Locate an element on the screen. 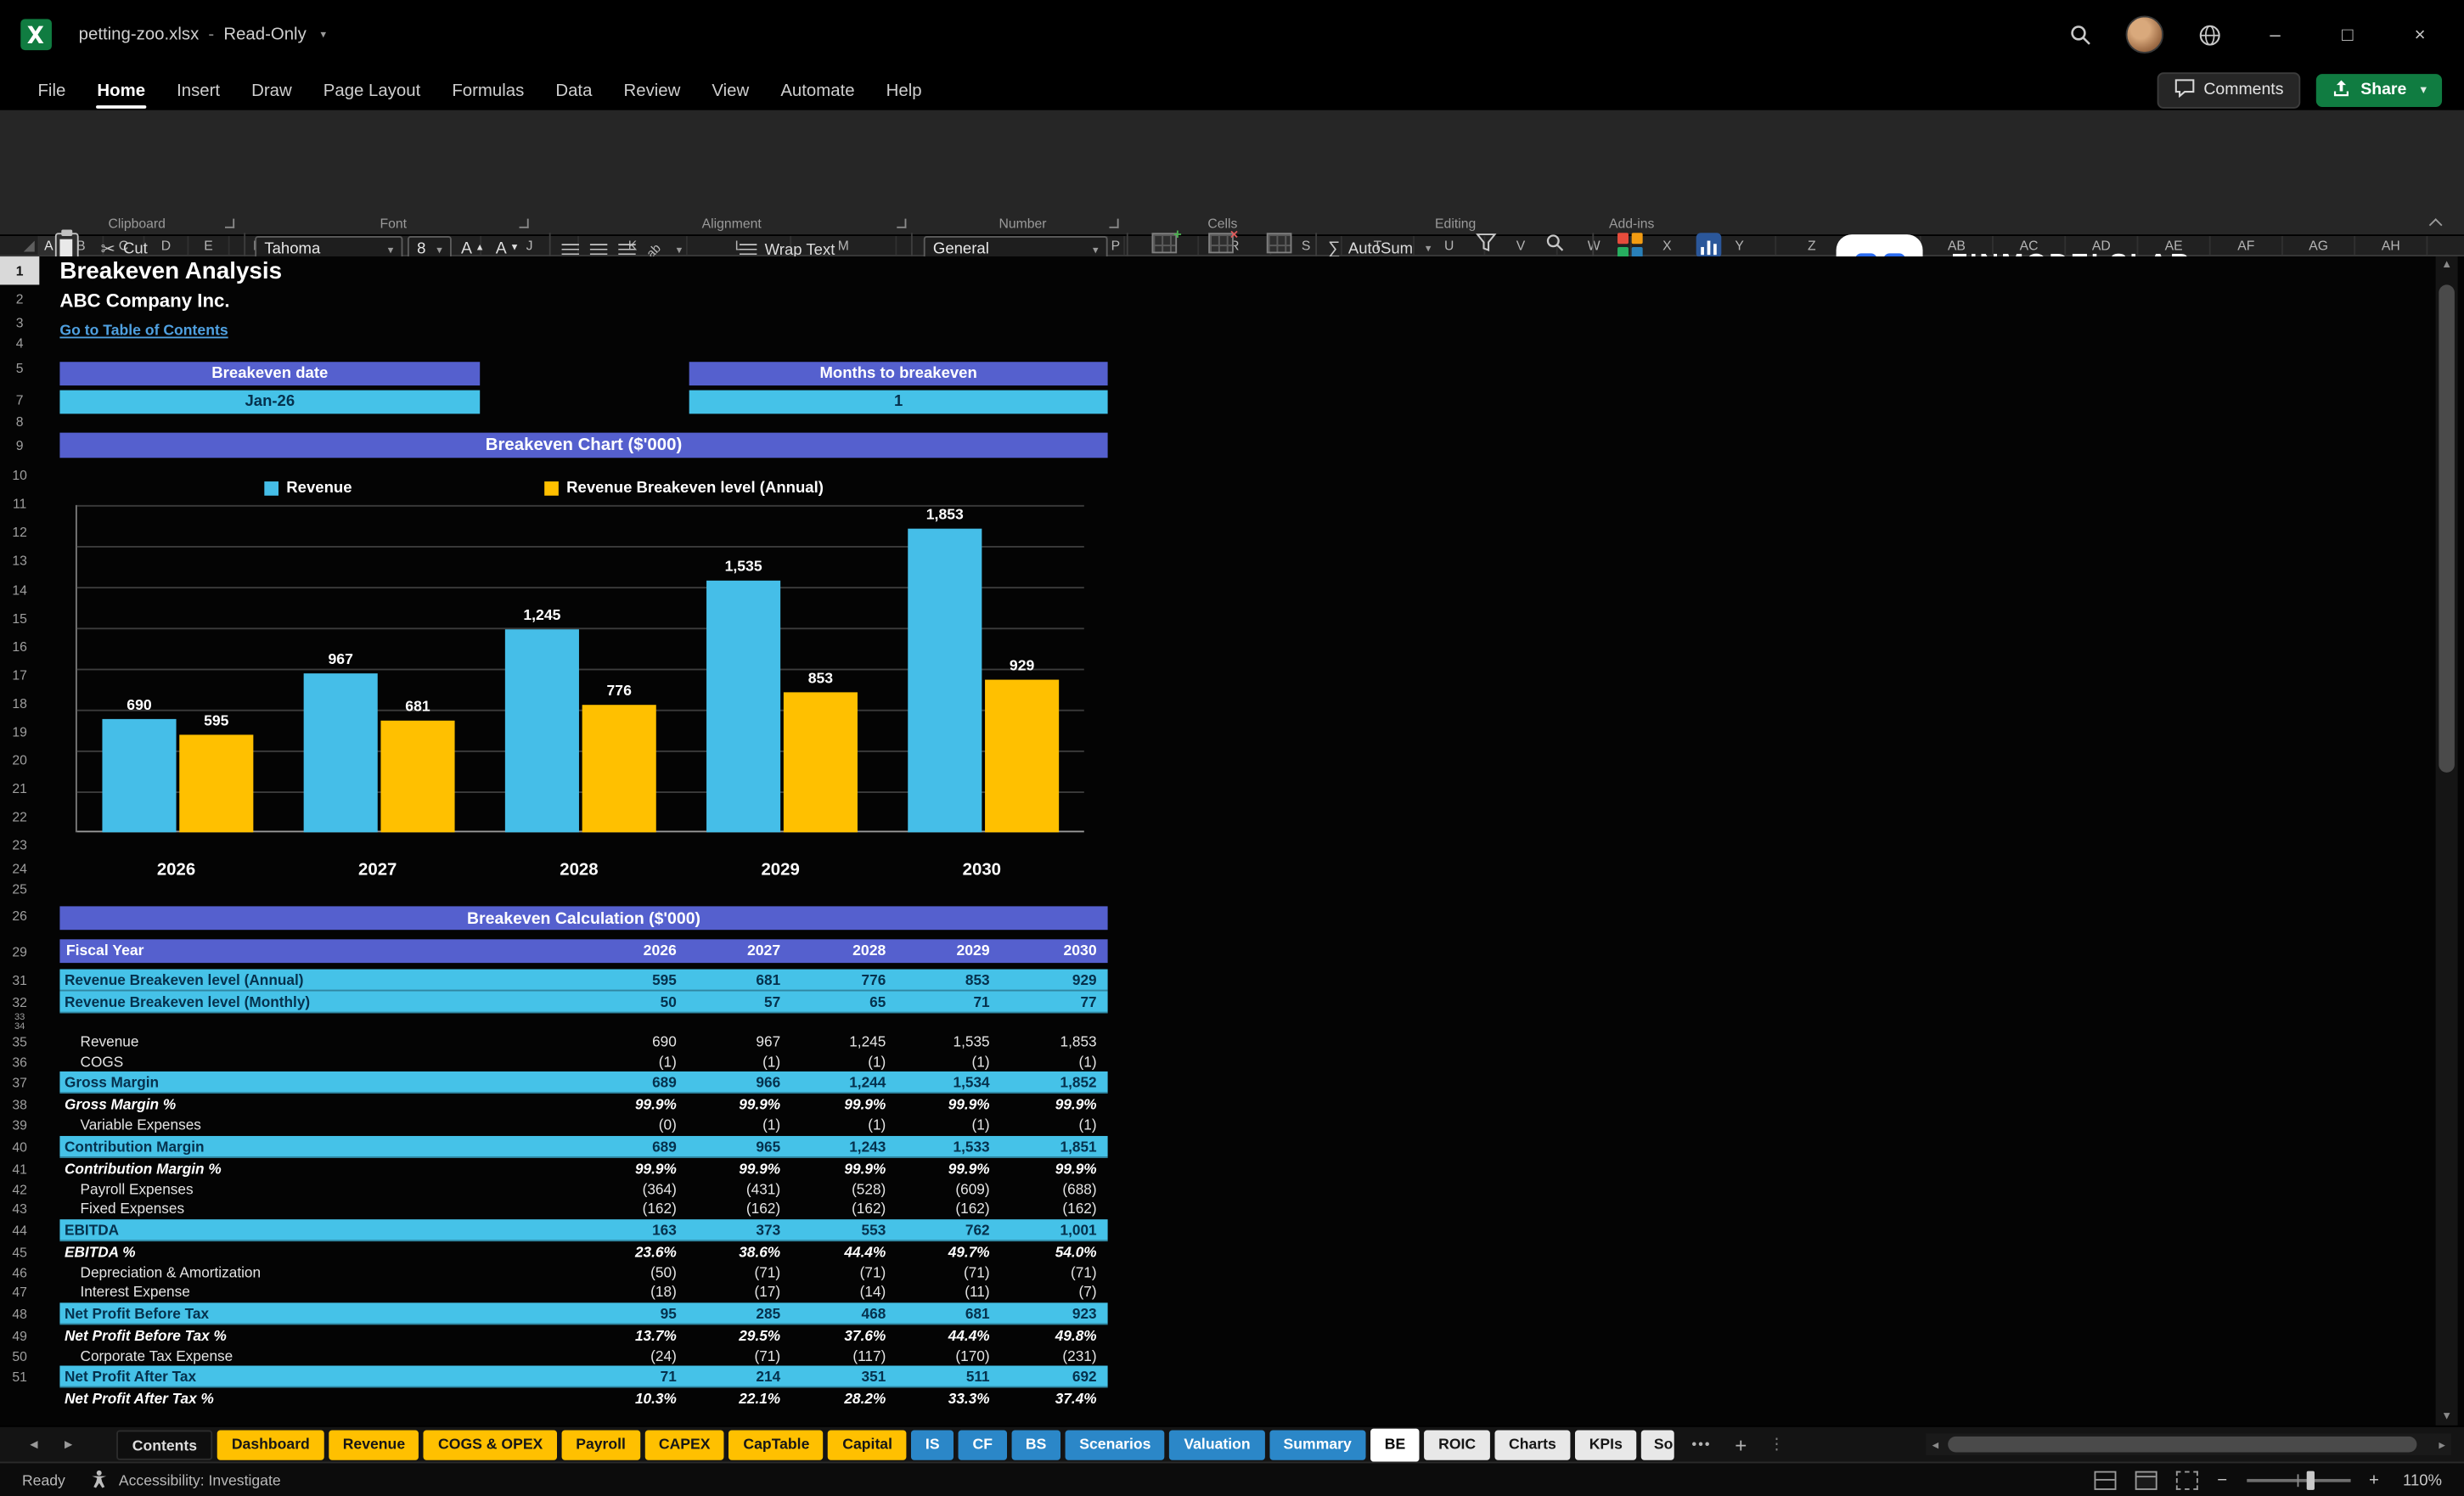  cell-value: 37.4% is located at coordinates (1054, 1398).